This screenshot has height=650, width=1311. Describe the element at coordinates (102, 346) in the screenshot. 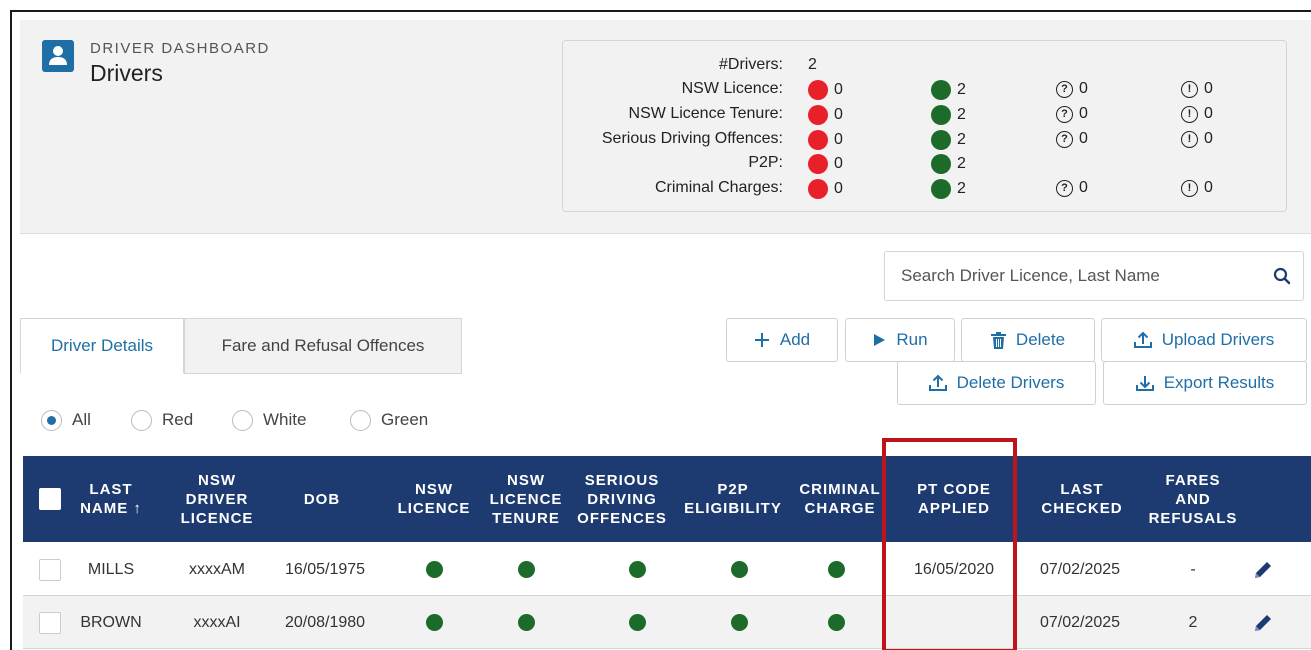

I see `tab-driver-details: Driver Details` at that location.